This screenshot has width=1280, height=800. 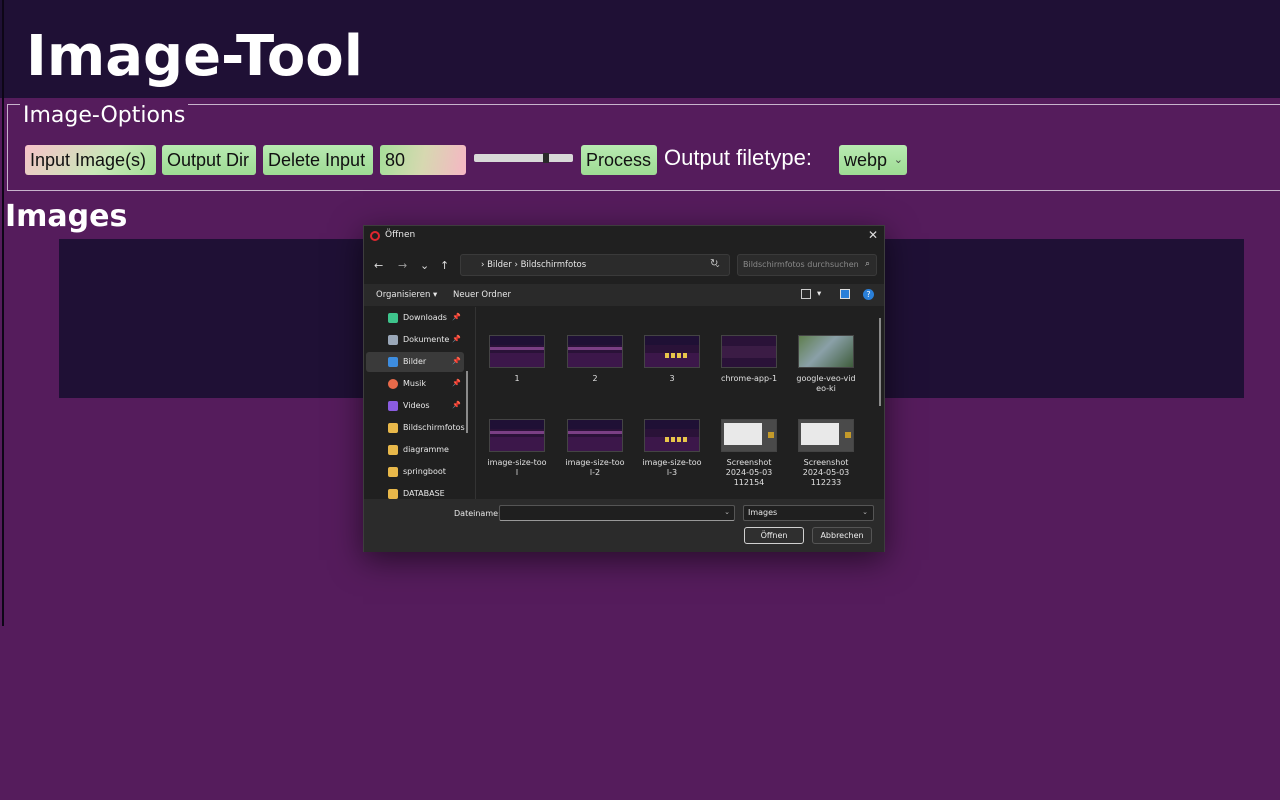 I want to click on left-divider, so click(x=3, y=313).